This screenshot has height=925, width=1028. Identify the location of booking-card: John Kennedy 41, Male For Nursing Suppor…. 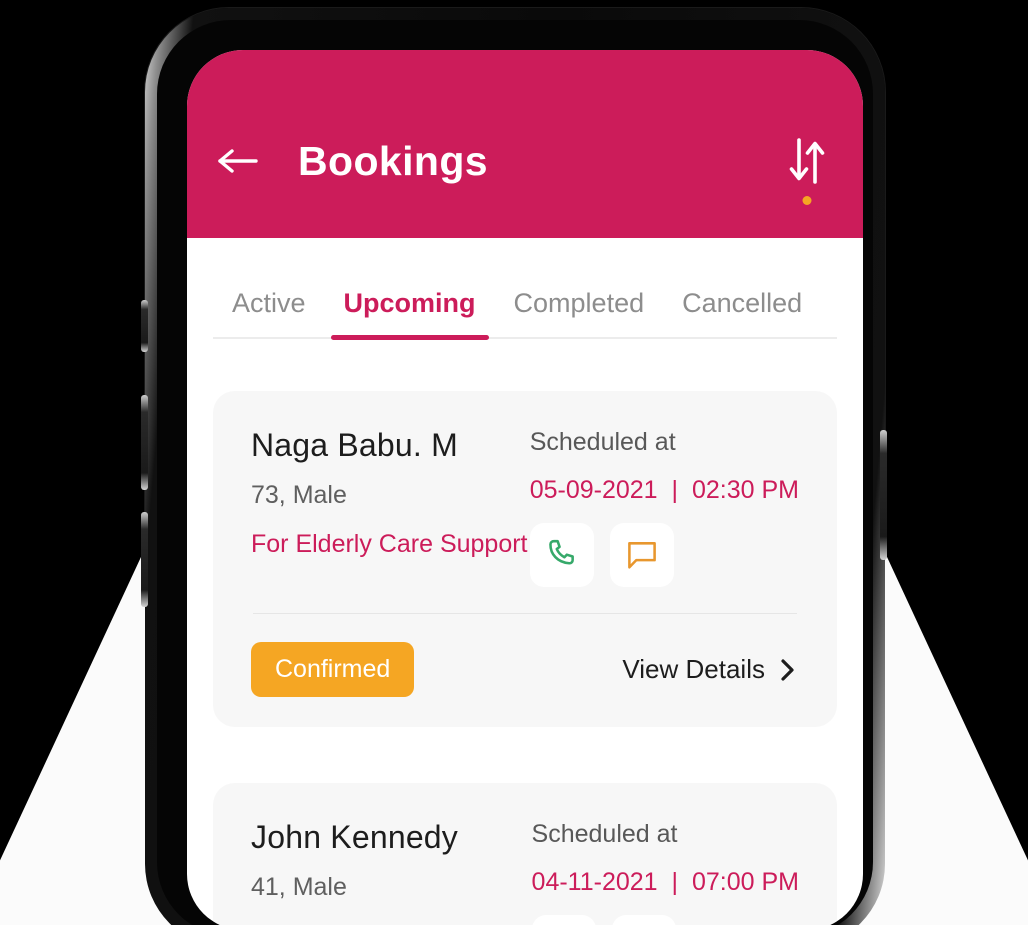
(525, 854).